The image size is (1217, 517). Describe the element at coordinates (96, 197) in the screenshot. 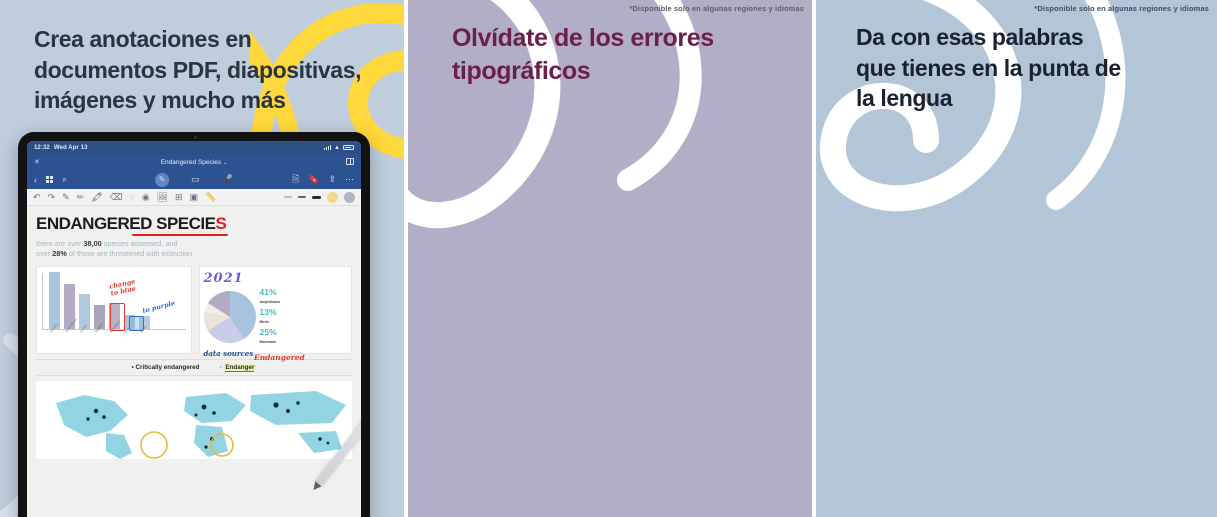

I see `highlighter-icon: 🖍` at that location.